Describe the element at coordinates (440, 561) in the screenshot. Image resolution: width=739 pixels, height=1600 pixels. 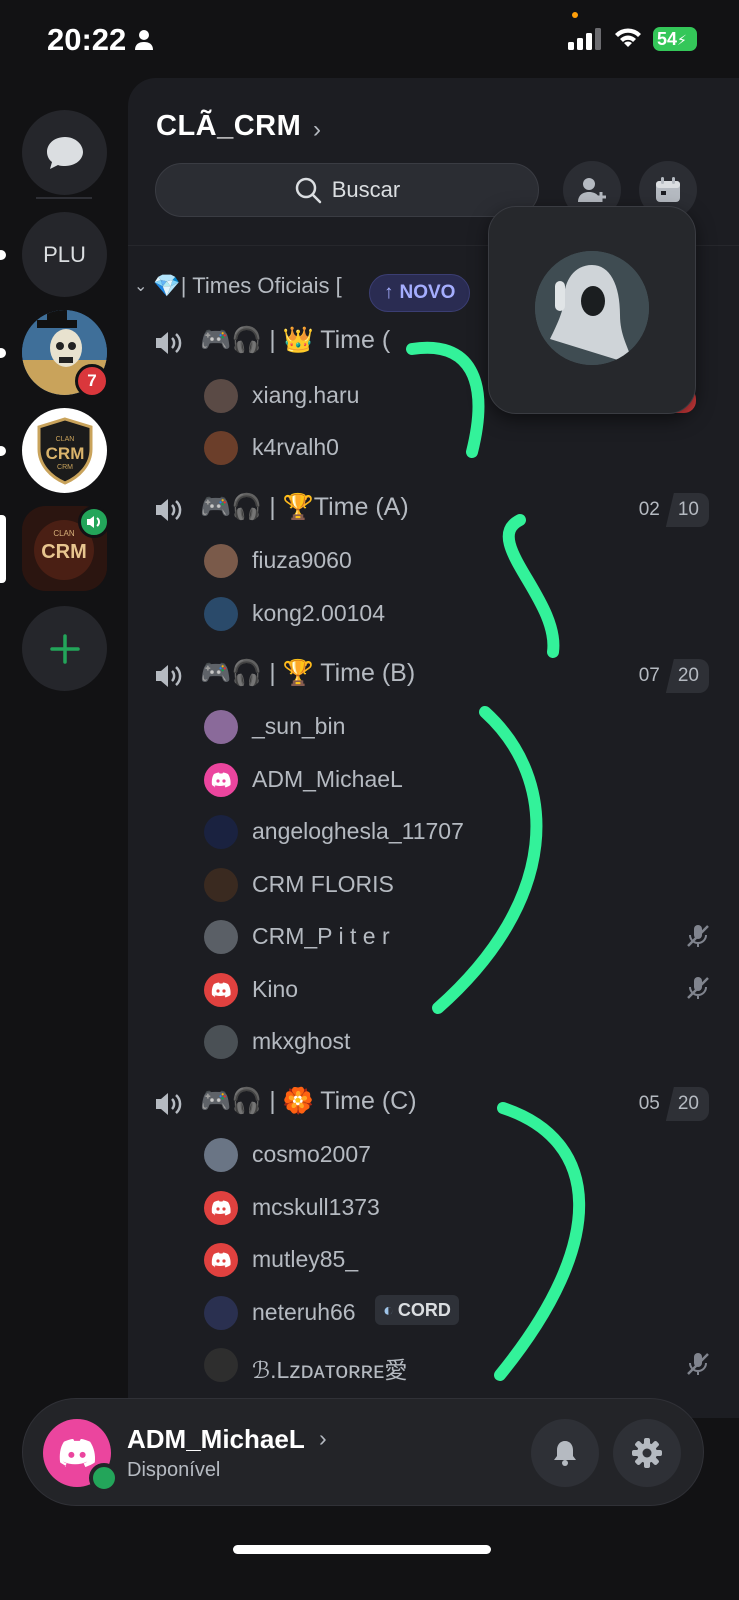
I see `voice-user: fiuza9060` at that location.